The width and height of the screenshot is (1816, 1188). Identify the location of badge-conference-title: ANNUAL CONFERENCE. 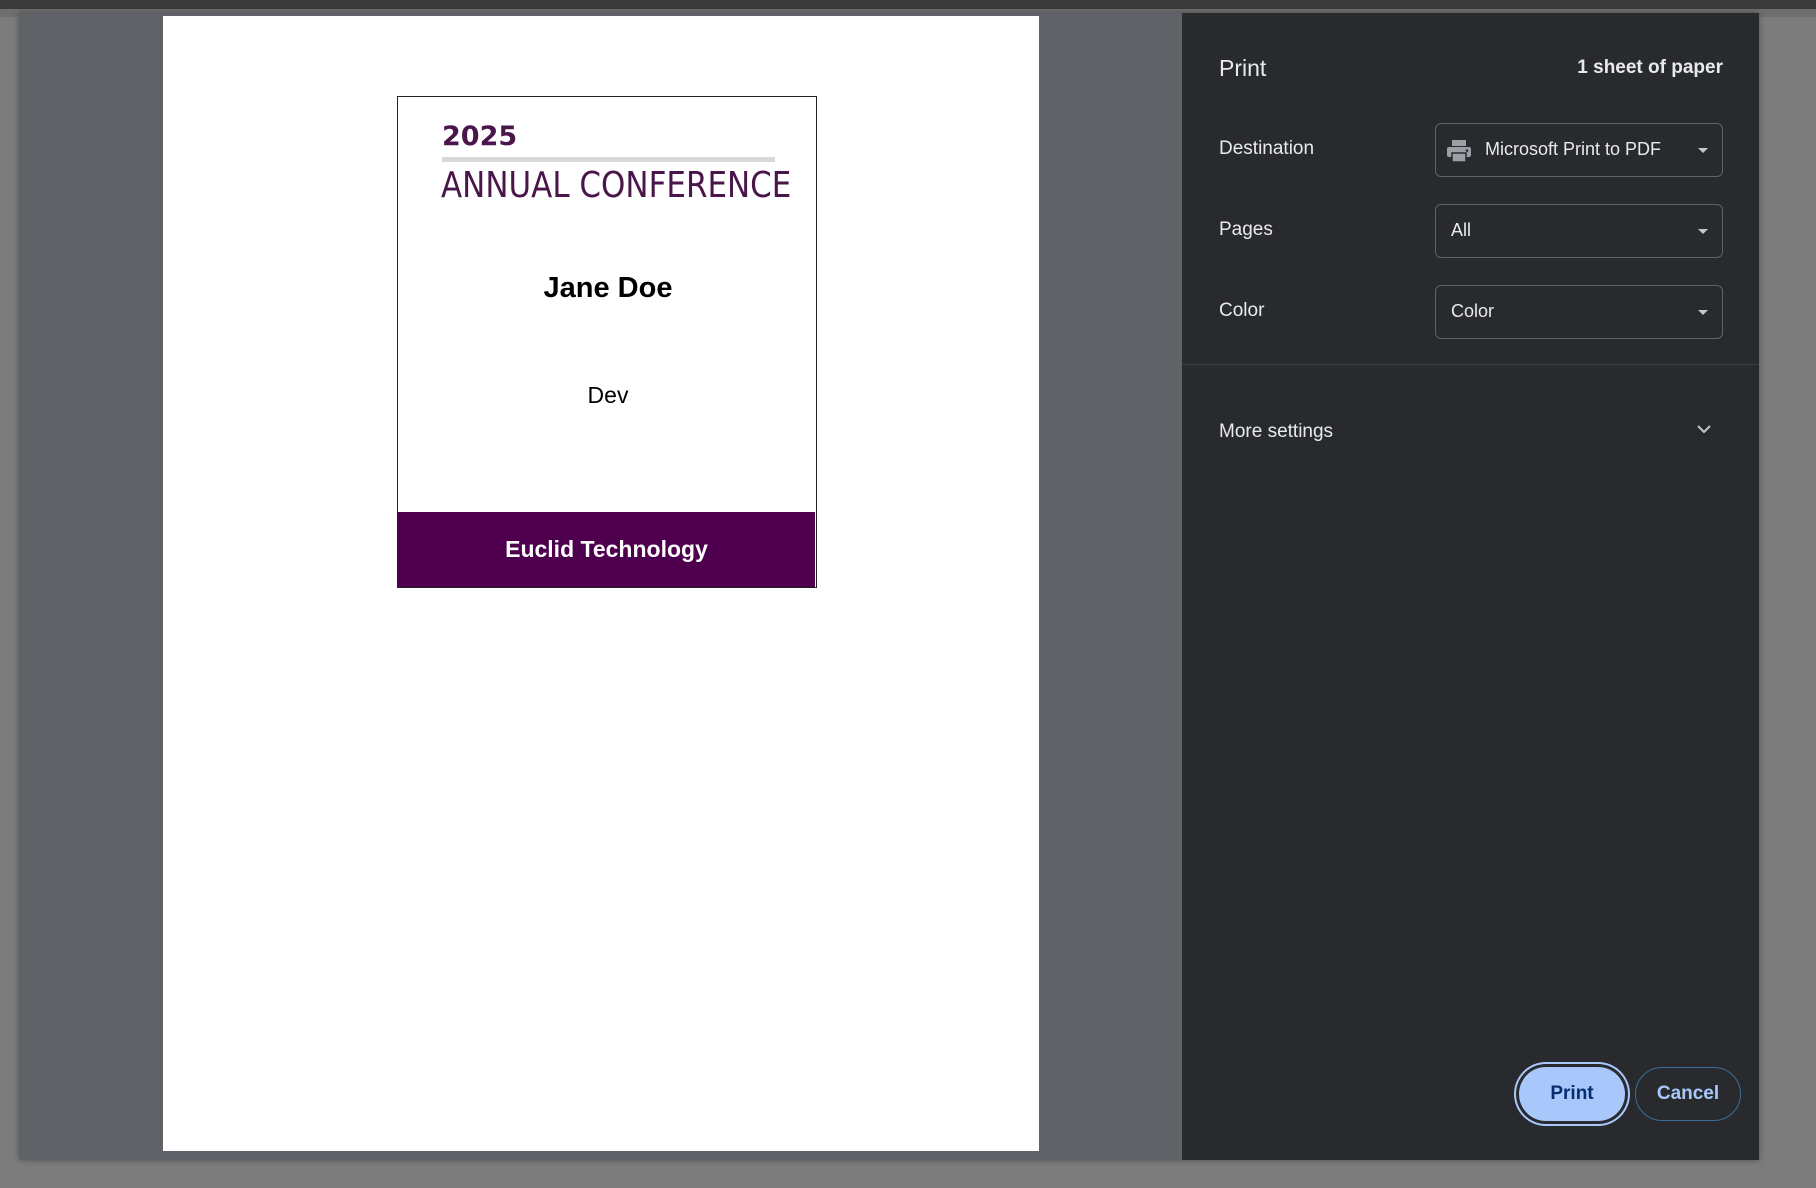
(616, 185).